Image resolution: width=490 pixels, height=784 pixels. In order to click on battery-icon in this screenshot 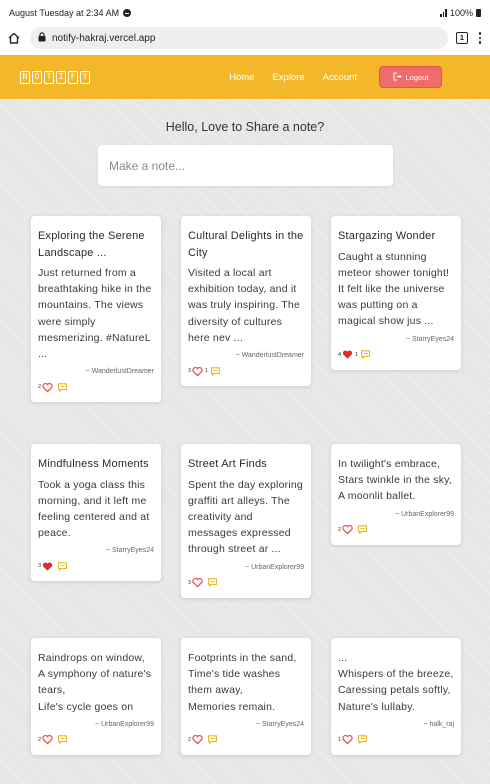, I will do `click(478, 13)`.